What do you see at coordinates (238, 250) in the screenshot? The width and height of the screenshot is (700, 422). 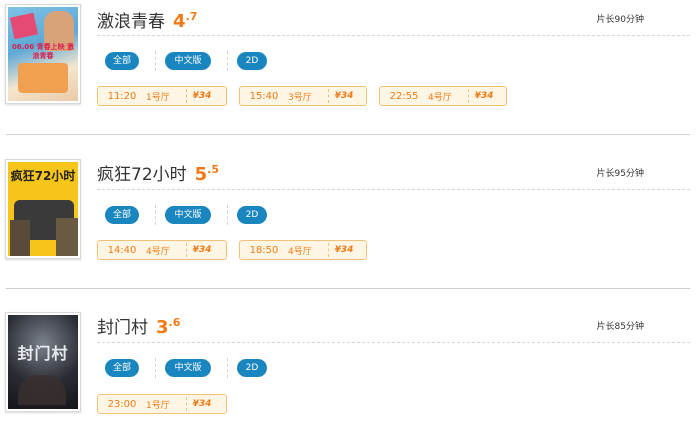 I see `showtime-list: 14:40 4号厅 ¥34 18:50 4号厅 ¥34` at bounding box center [238, 250].